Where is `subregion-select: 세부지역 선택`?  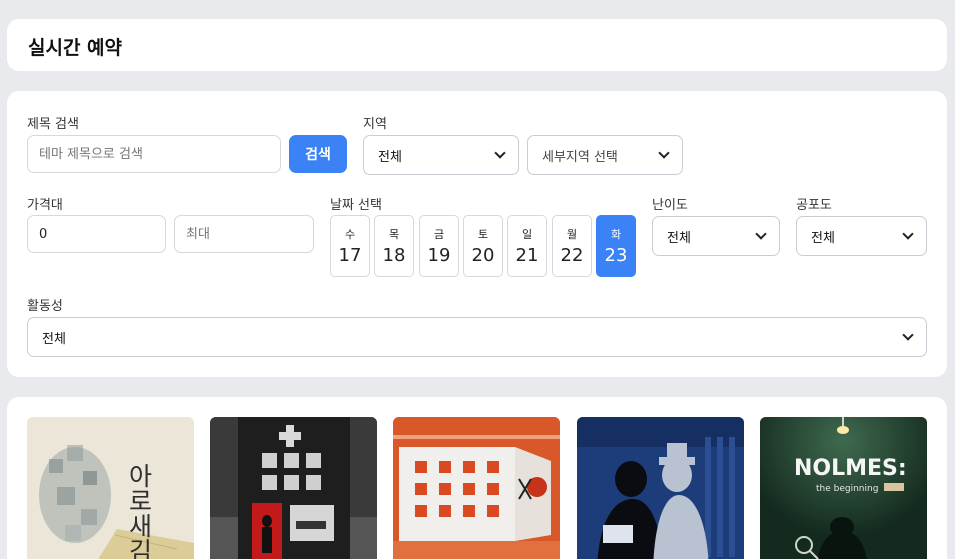 subregion-select: 세부지역 선택 is located at coordinates (605, 155).